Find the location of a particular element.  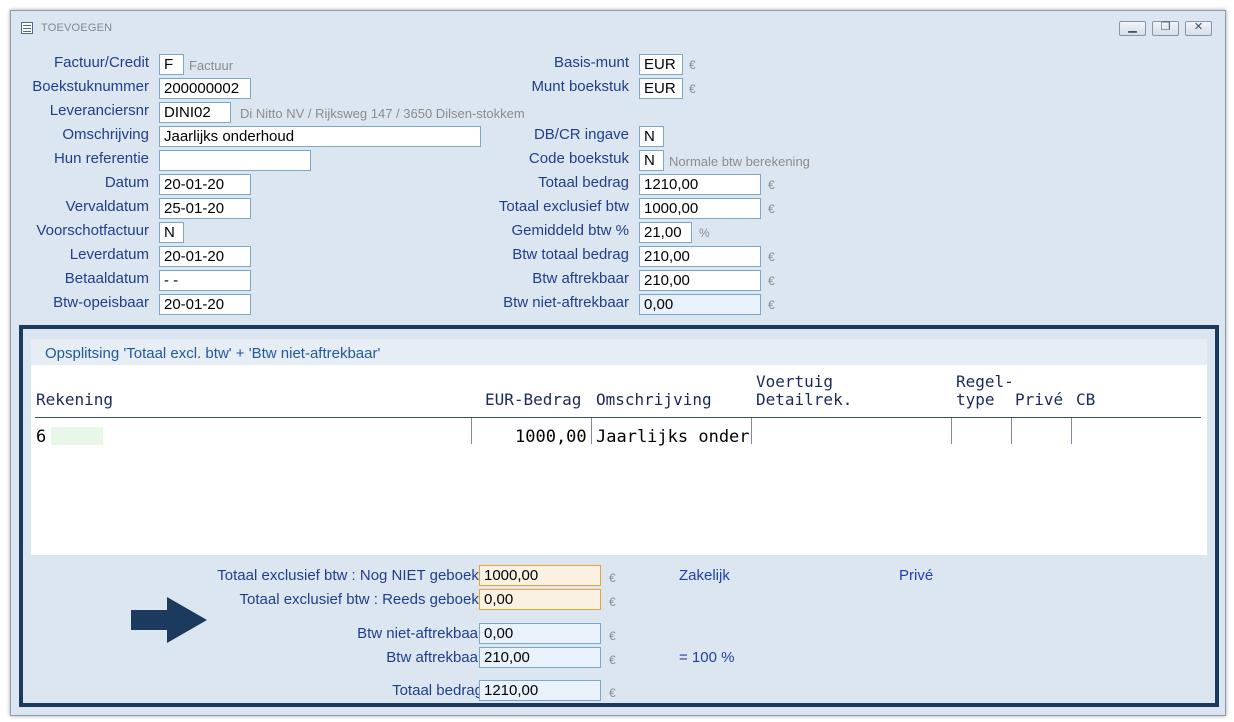

voorschotfactuur-field: N is located at coordinates (171, 232).